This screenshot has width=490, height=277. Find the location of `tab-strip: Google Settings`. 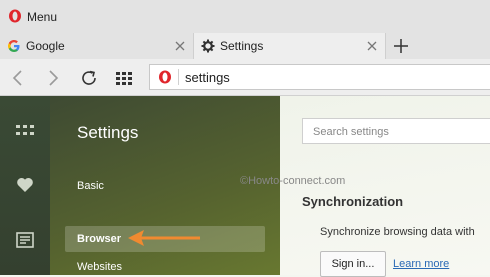

tab-strip: Google Settings is located at coordinates (245, 46).